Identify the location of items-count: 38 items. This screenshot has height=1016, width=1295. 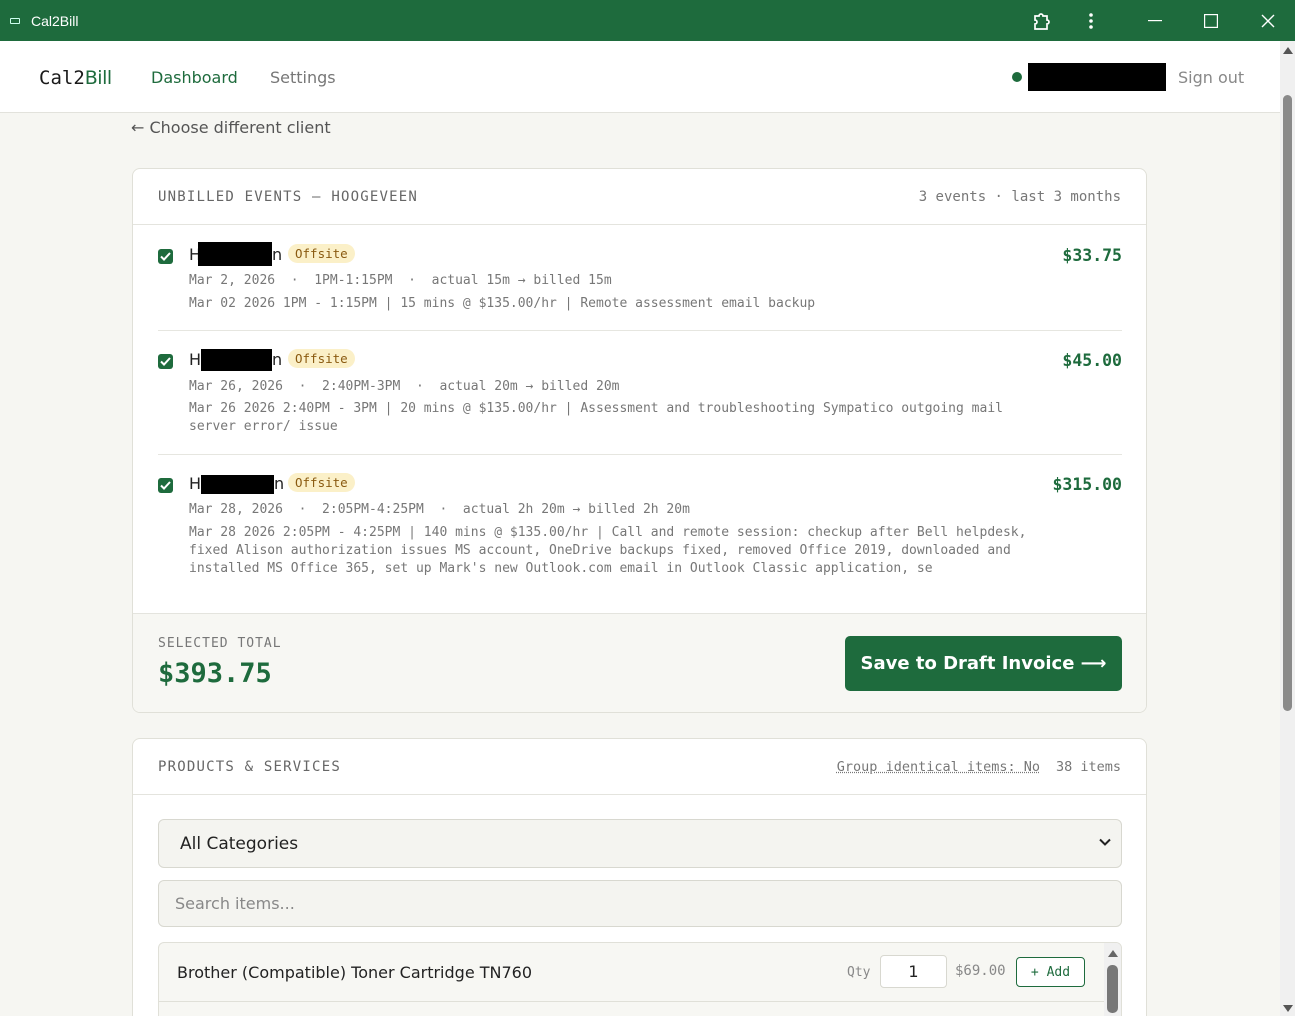
(1088, 767).